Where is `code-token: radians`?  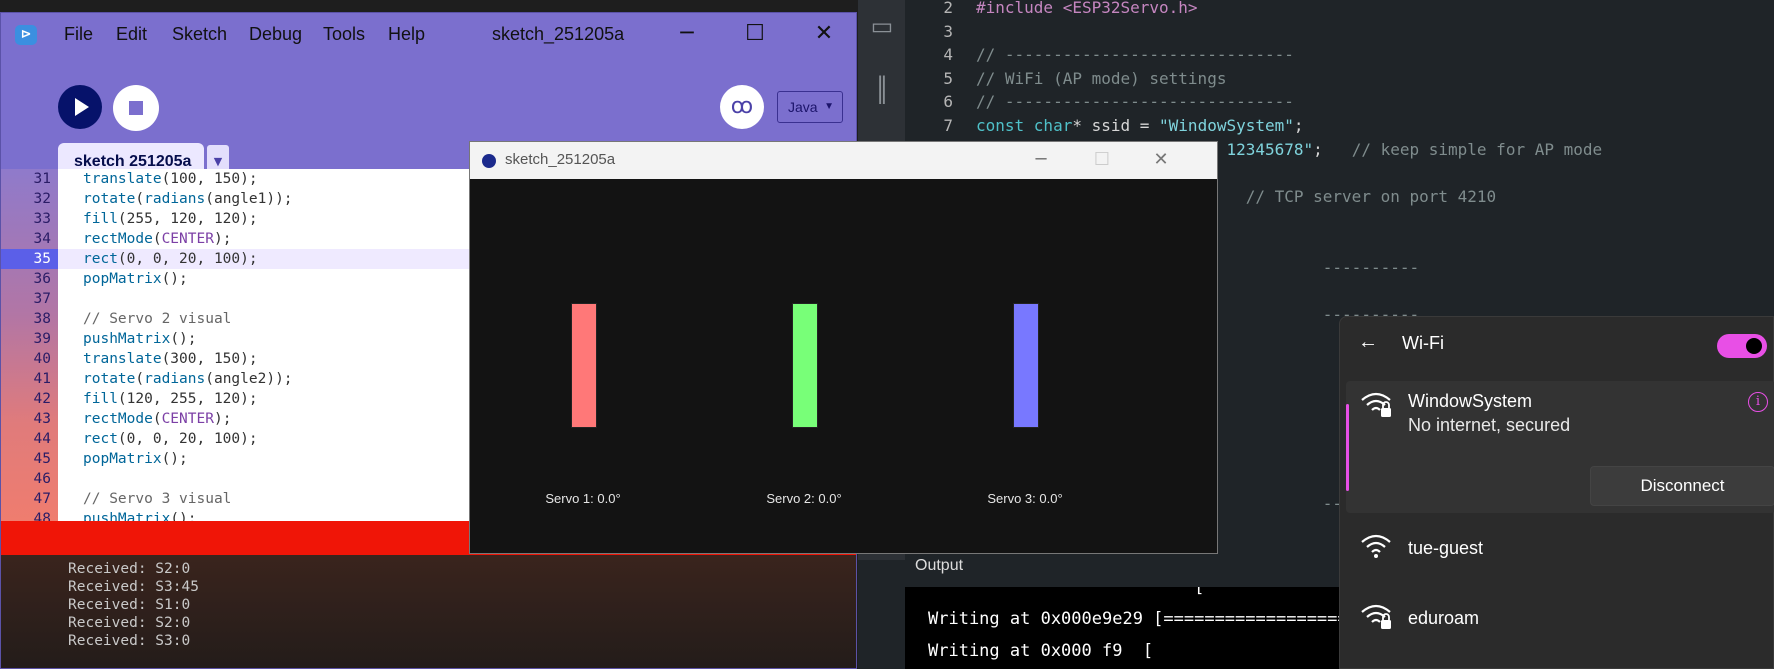
code-token: radians is located at coordinates (175, 379).